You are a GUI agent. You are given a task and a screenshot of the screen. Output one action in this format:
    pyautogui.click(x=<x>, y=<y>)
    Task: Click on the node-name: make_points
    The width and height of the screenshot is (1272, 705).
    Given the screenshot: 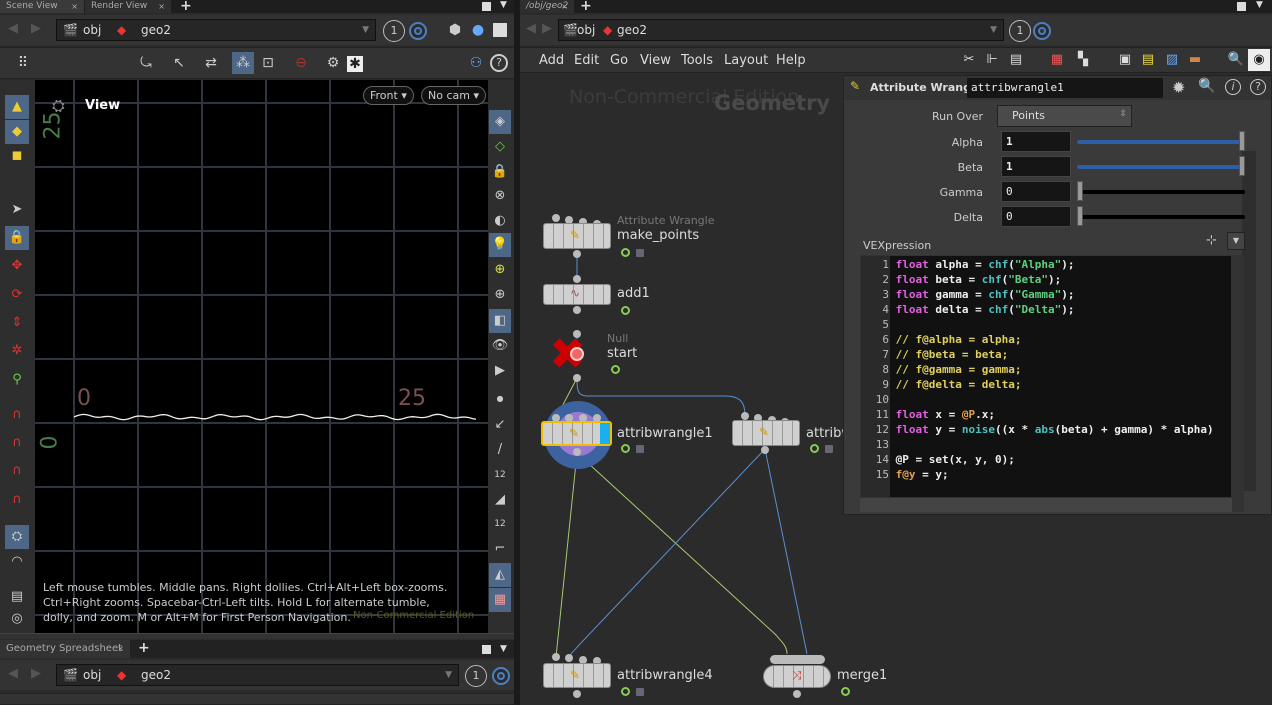 What is the action you would take?
    pyautogui.click(x=658, y=235)
    